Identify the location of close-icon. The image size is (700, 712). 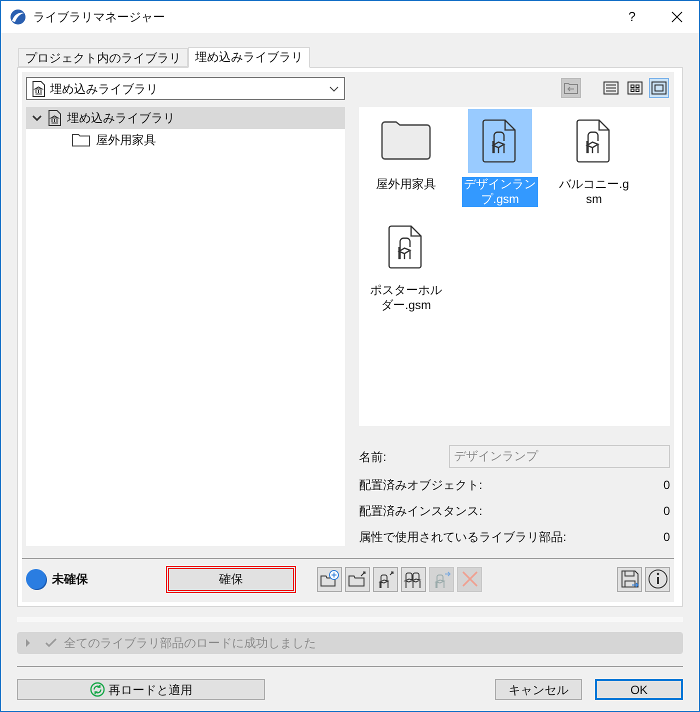
(677, 17).